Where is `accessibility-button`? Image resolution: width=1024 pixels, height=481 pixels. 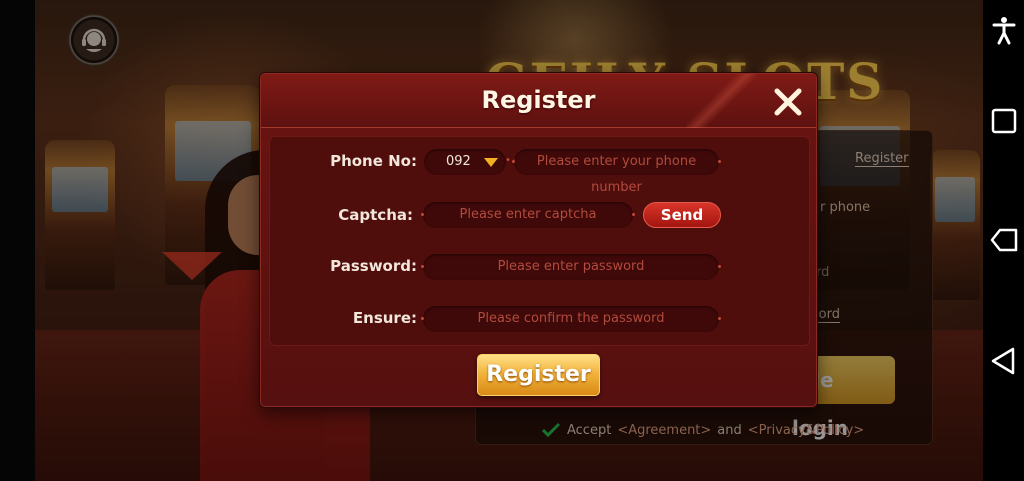 accessibility-button is located at coordinates (1004, 30).